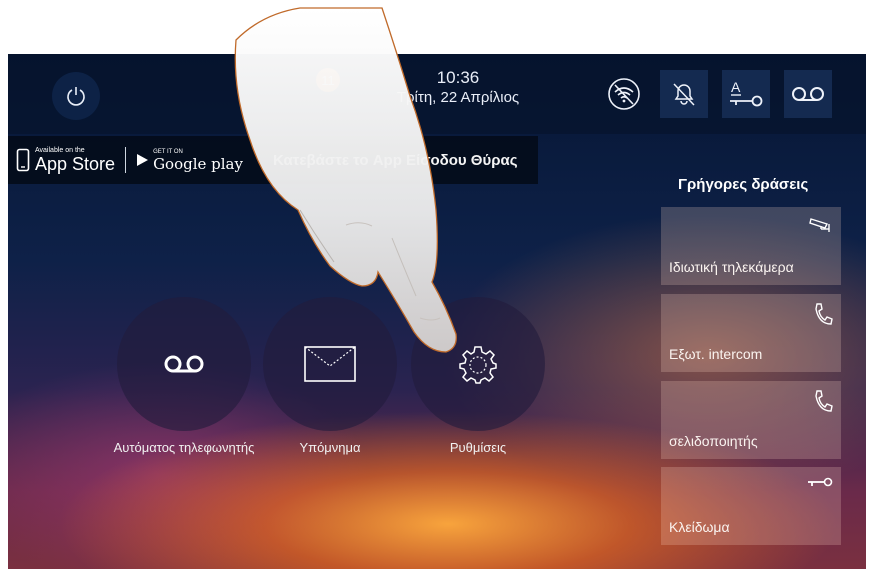 This screenshot has height=571, width=872. Describe the element at coordinates (751, 333) in the screenshot. I see `quick-action-external-intercom: Εξωτ. intercom` at that location.